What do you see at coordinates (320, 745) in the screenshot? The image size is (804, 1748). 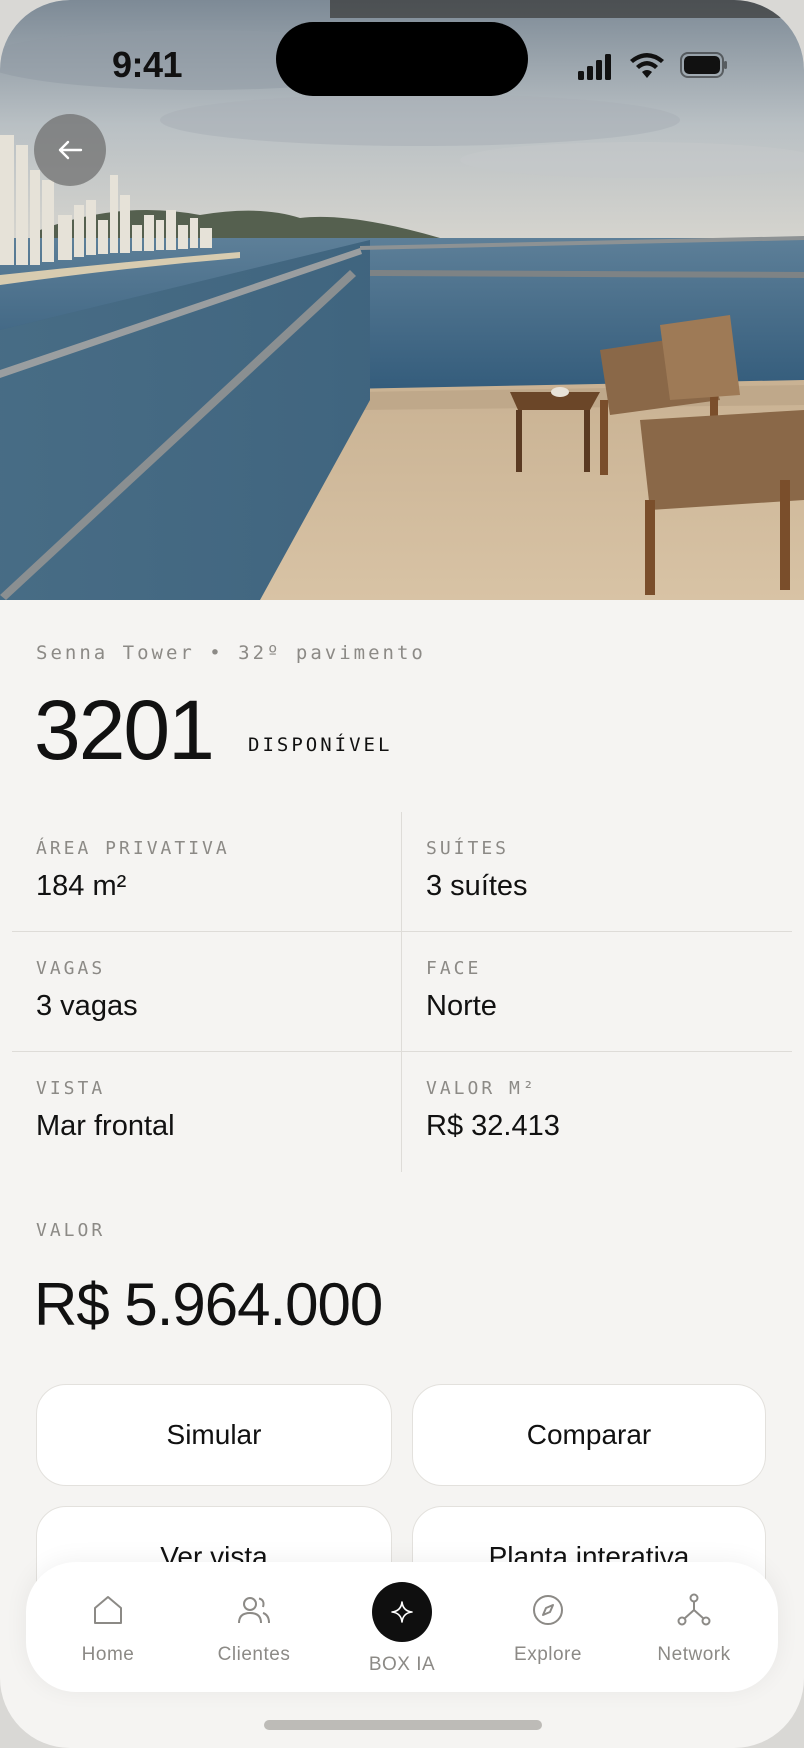 I see `availability-badge: DISPONÍVEL` at bounding box center [320, 745].